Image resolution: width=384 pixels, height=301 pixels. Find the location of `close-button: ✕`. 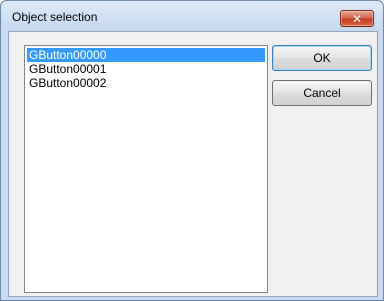

close-button: ✕ is located at coordinates (357, 18).